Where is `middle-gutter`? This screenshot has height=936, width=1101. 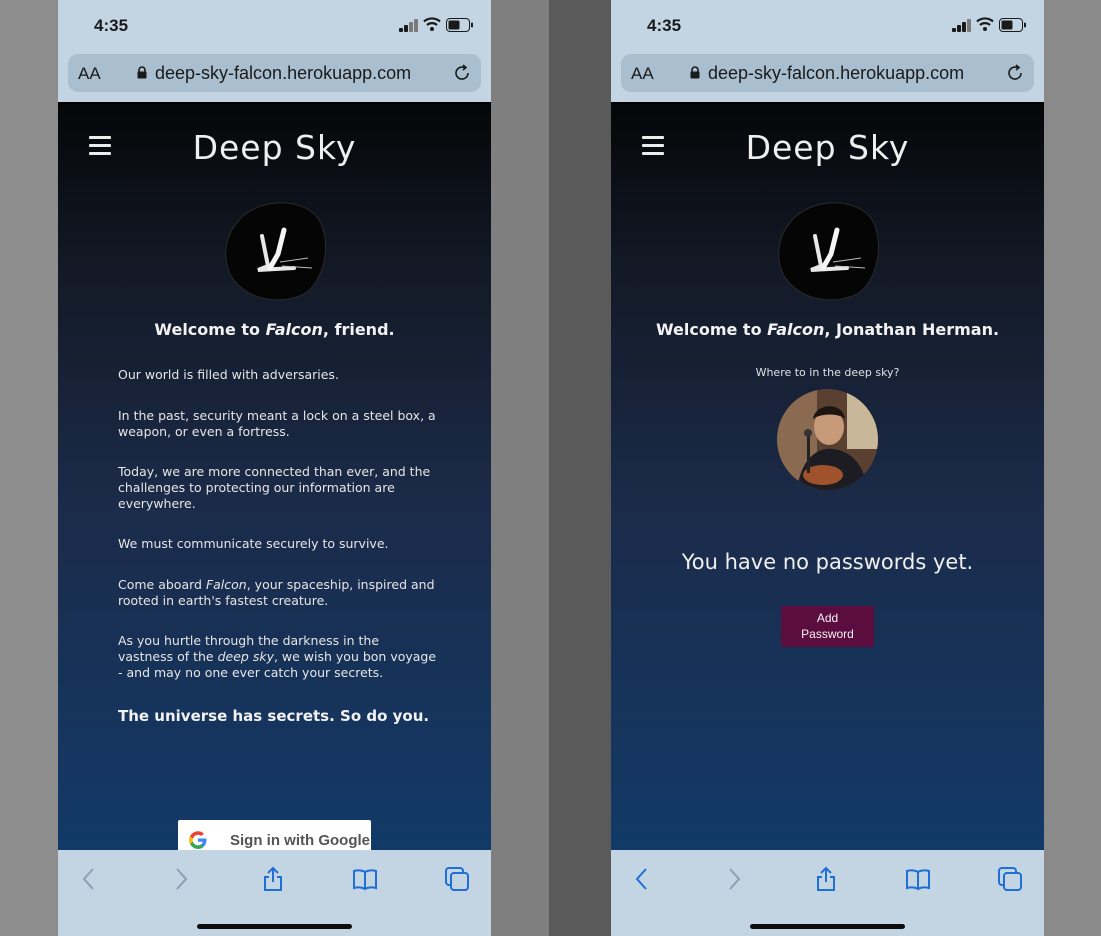
middle-gutter is located at coordinates (551, 468).